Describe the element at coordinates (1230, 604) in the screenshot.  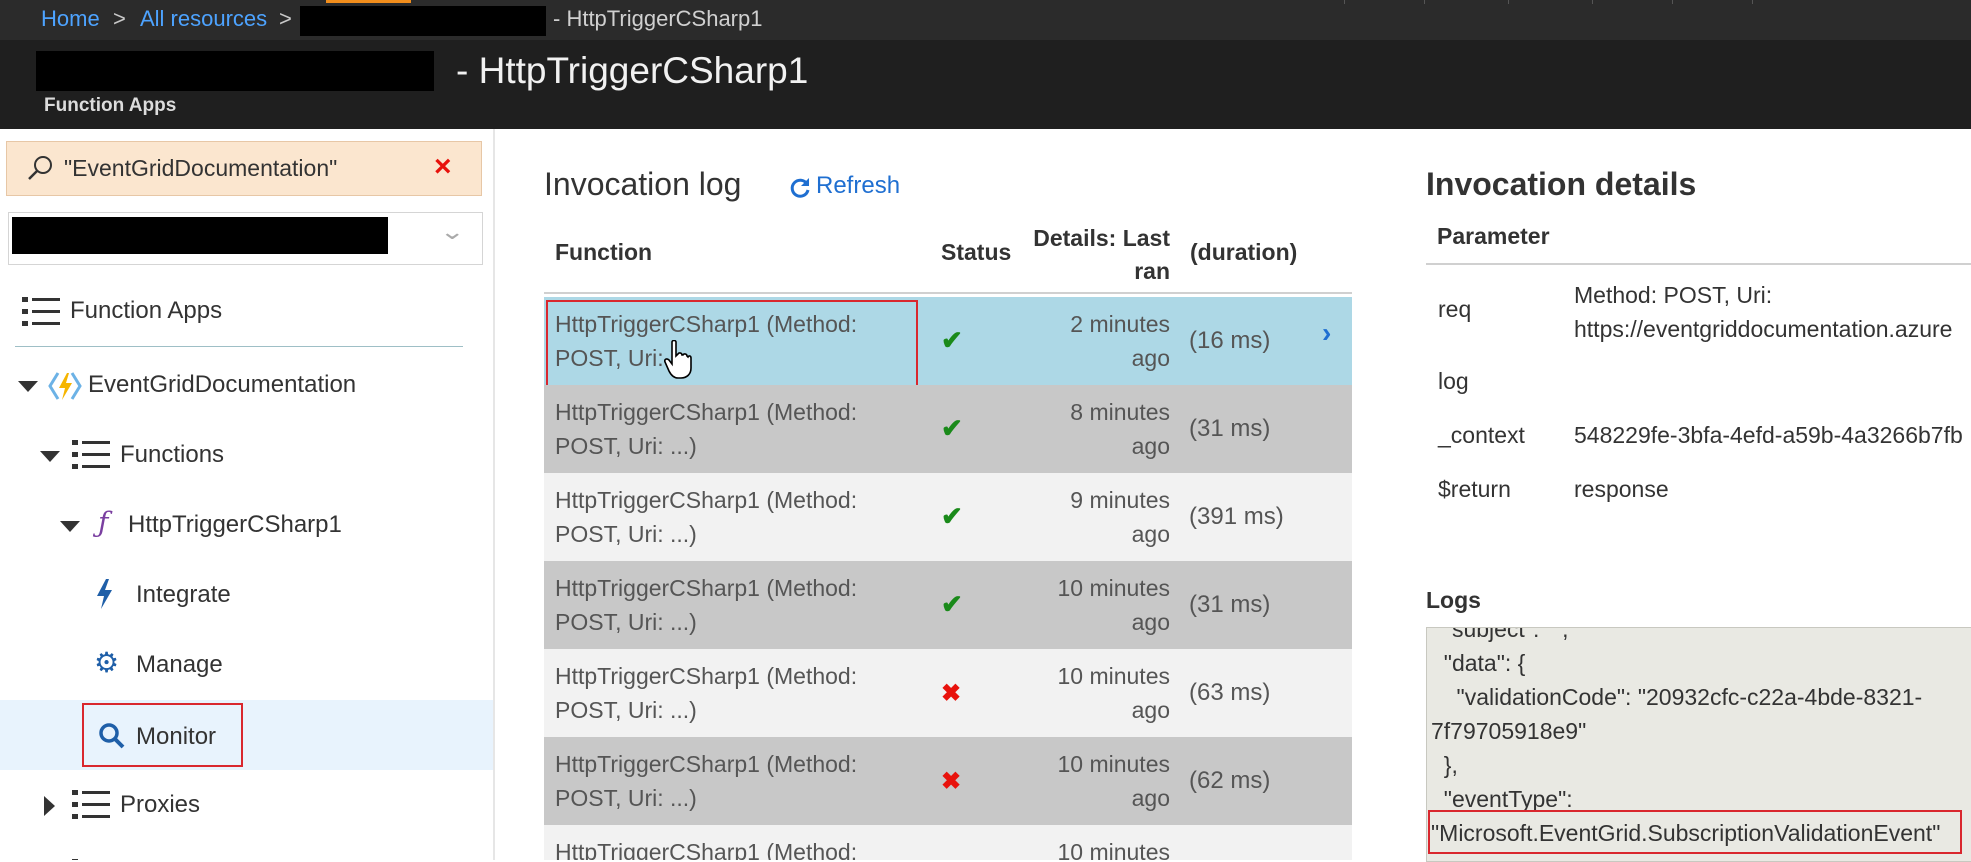
I see `duration-cell: (31 ms)` at that location.